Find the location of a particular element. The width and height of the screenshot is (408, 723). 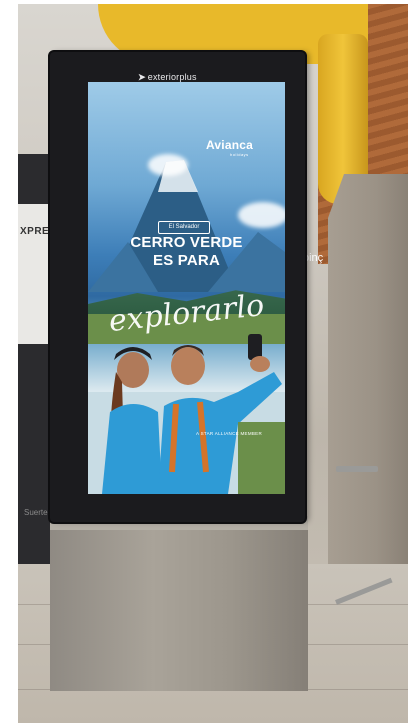

headline-line-1: CERRO VERDE is located at coordinates (186, 242).